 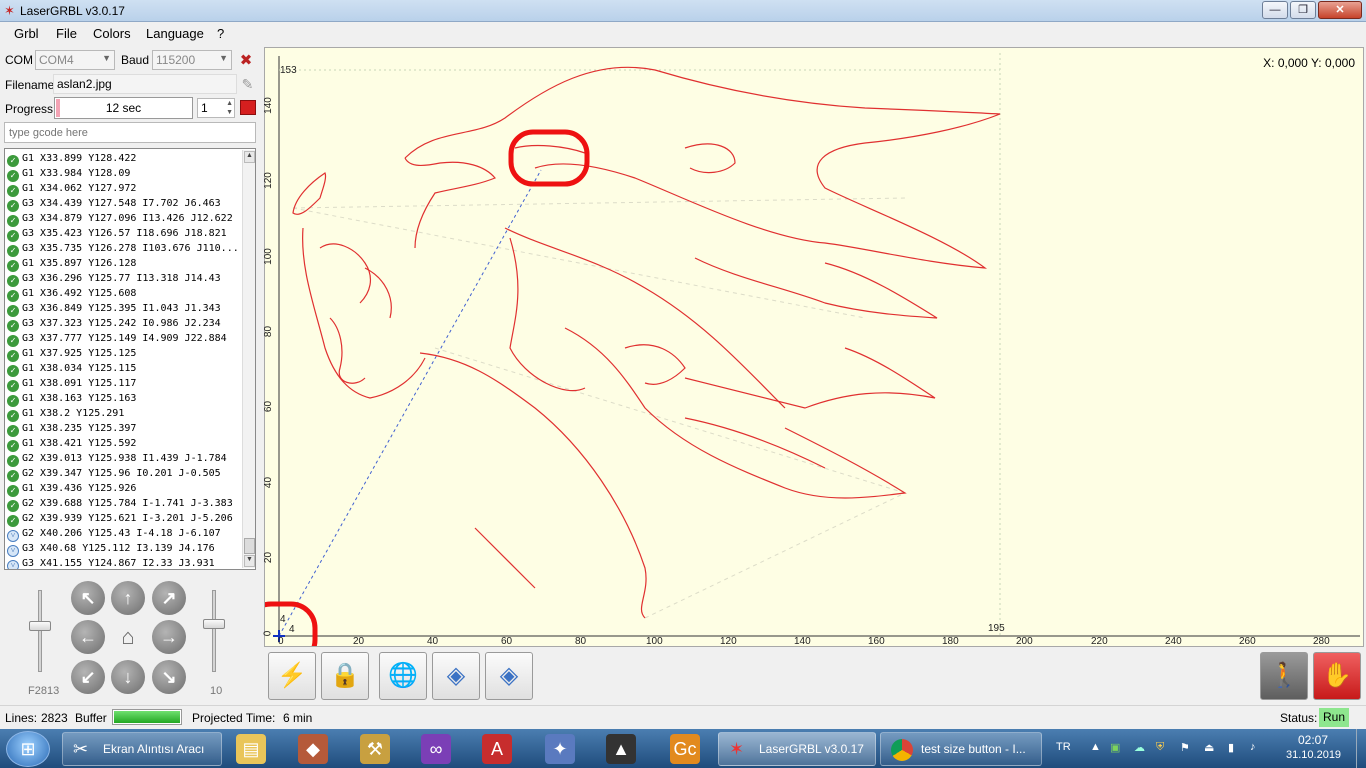 I want to click on gcode-line: ✓ G3 X36.849 Y125.395 I1.043 J1.343, so click(x=114, y=309).